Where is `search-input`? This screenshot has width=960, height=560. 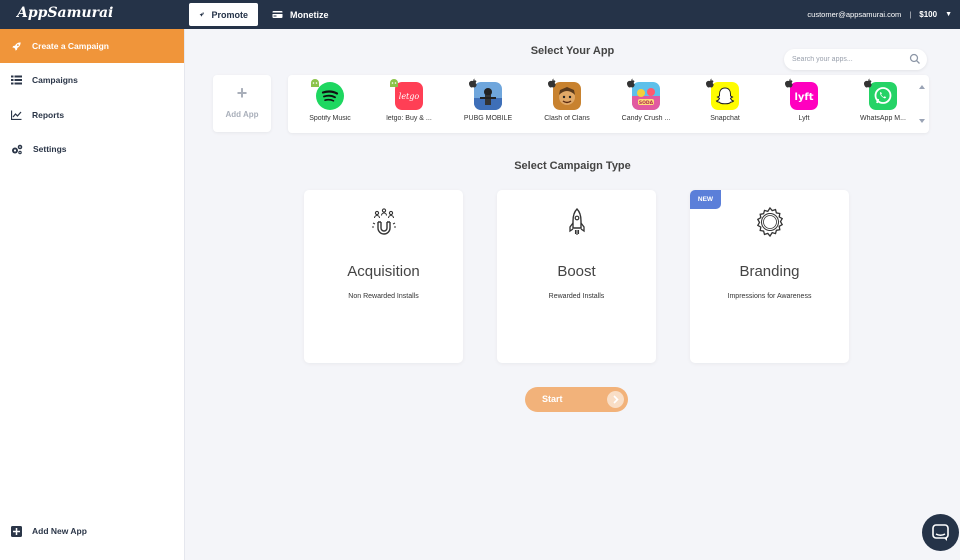
search-input is located at coordinates (847, 59).